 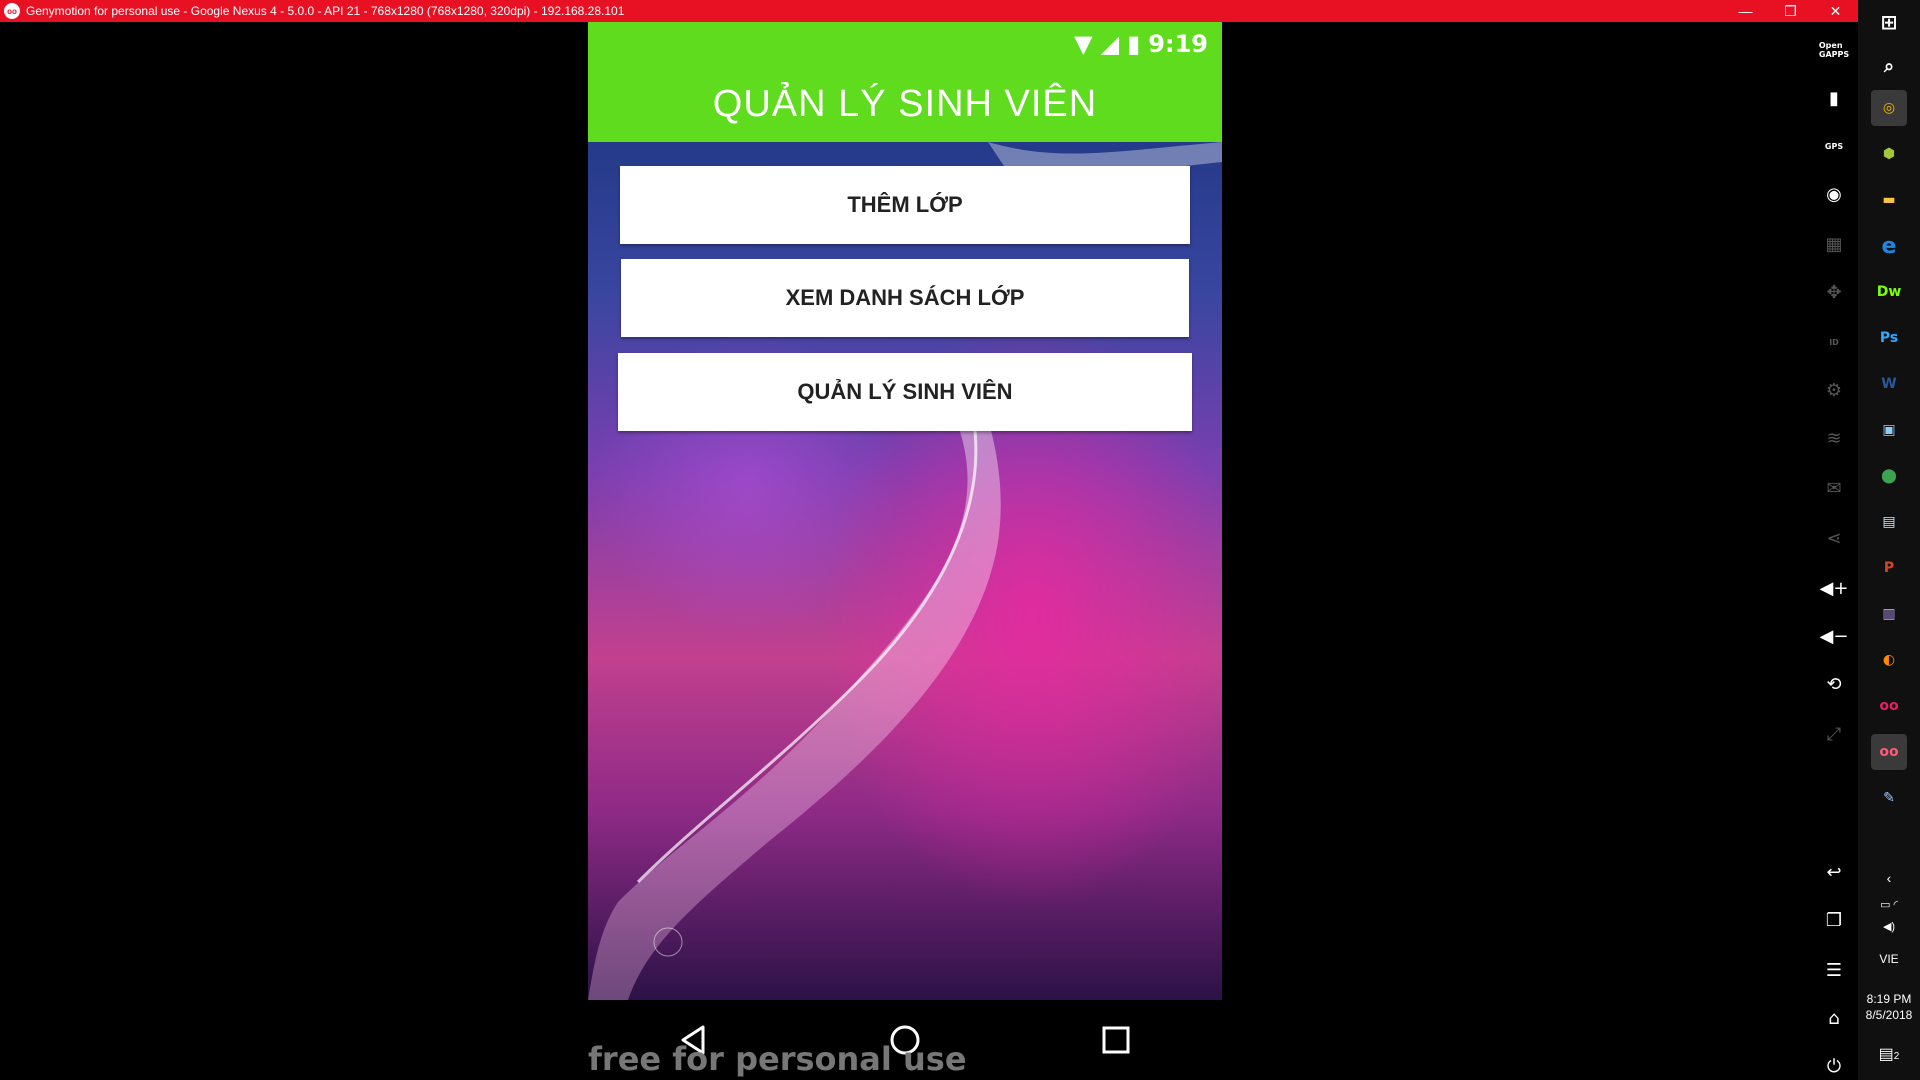 What do you see at coordinates (1834, 292) in the screenshot?
I see `remote-control-icon: ✥` at bounding box center [1834, 292].